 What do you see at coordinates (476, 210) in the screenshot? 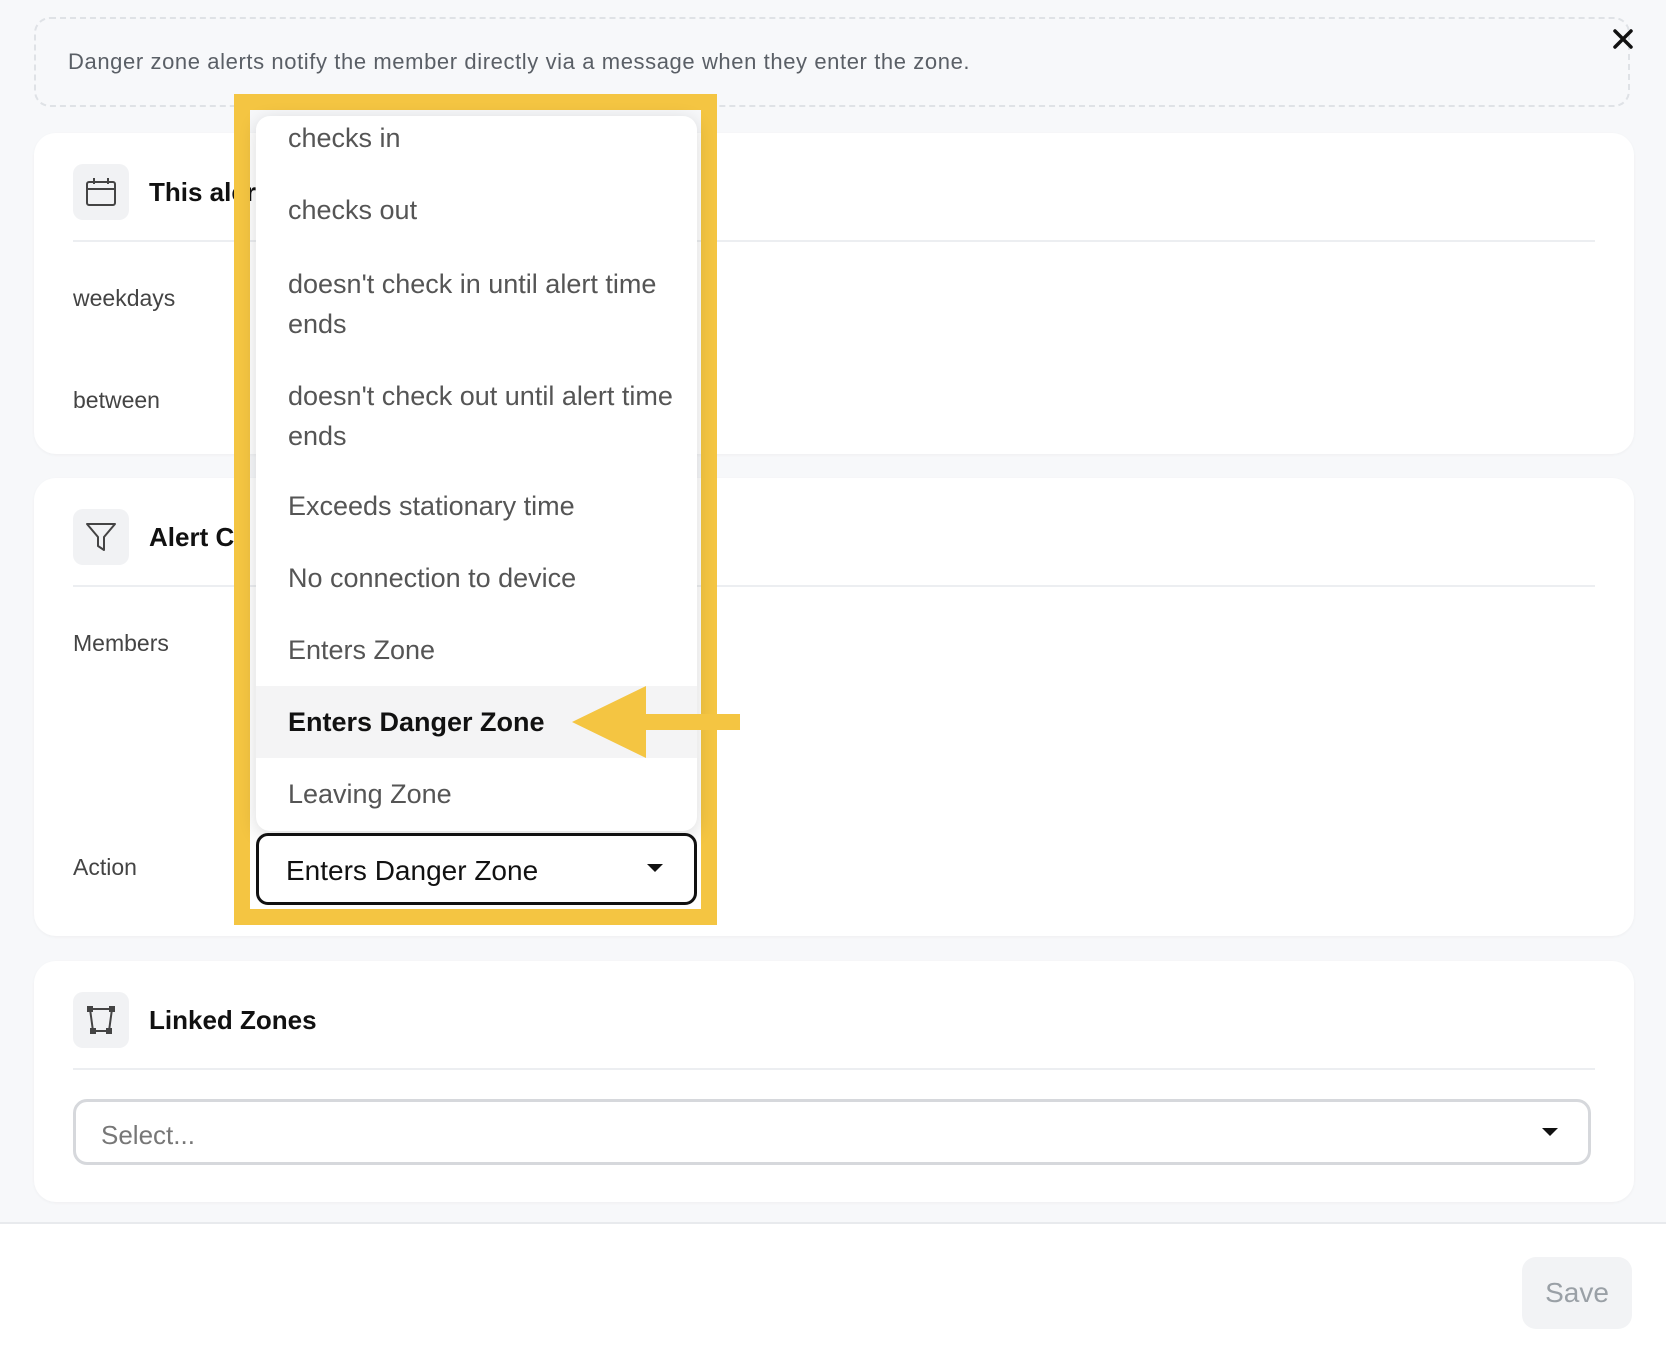
I see `menu-item-checks-out: checks out` at bounding box center [476, 210].